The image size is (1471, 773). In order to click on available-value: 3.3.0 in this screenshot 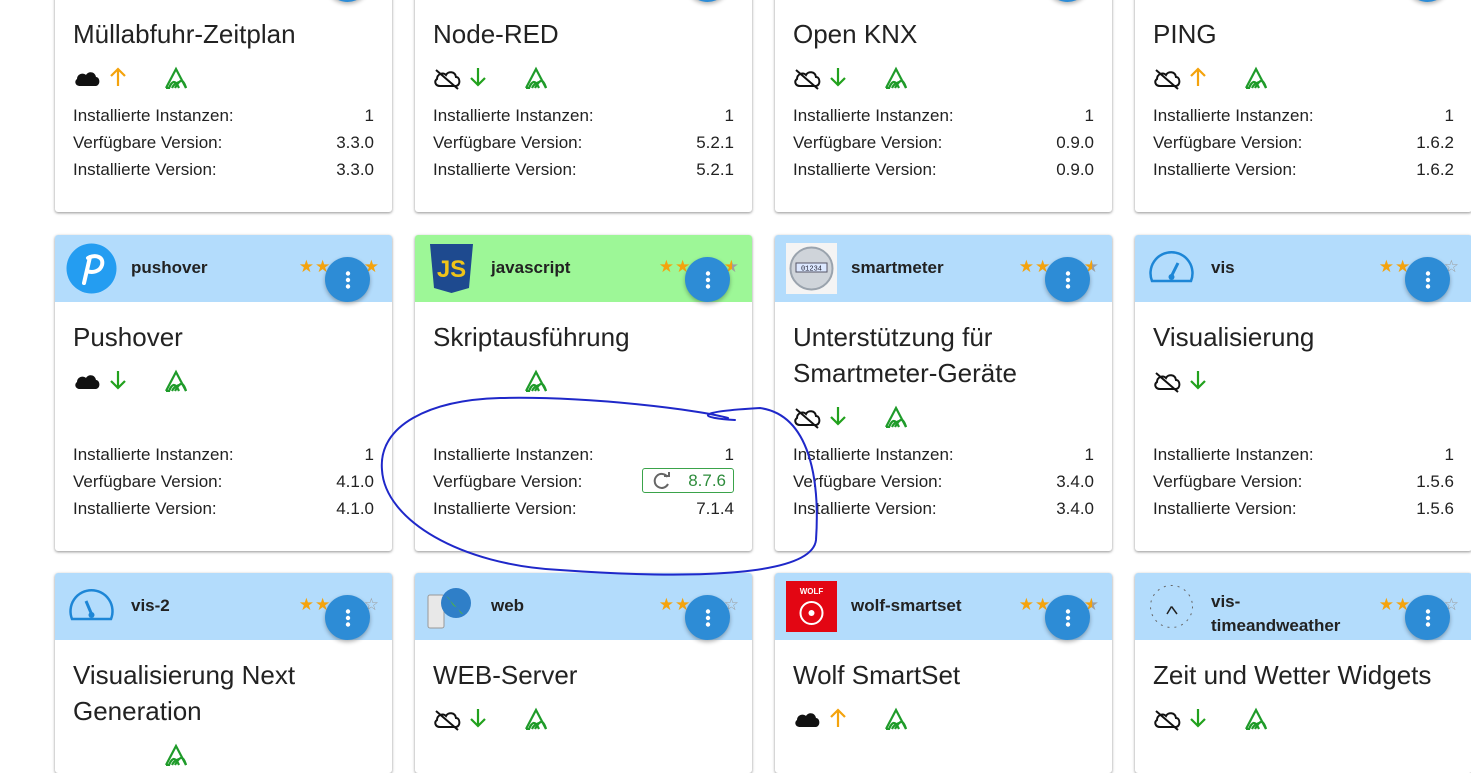, I will do `click(355, 142)`.